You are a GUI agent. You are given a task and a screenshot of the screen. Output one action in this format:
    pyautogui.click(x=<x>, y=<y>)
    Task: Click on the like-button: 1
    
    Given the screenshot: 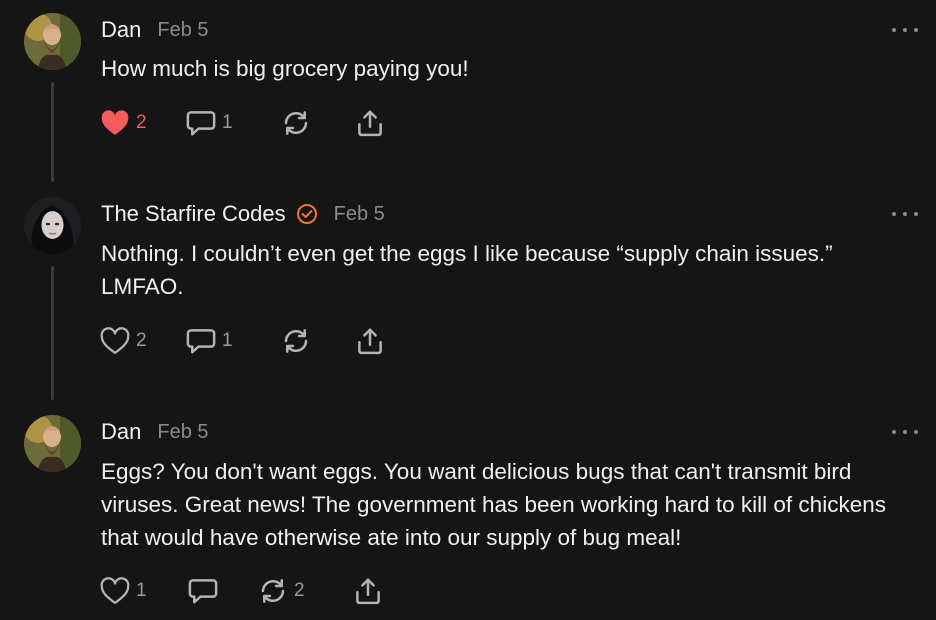 What is the action you would take?
    pyautogui.click(x=123, y=591)
    